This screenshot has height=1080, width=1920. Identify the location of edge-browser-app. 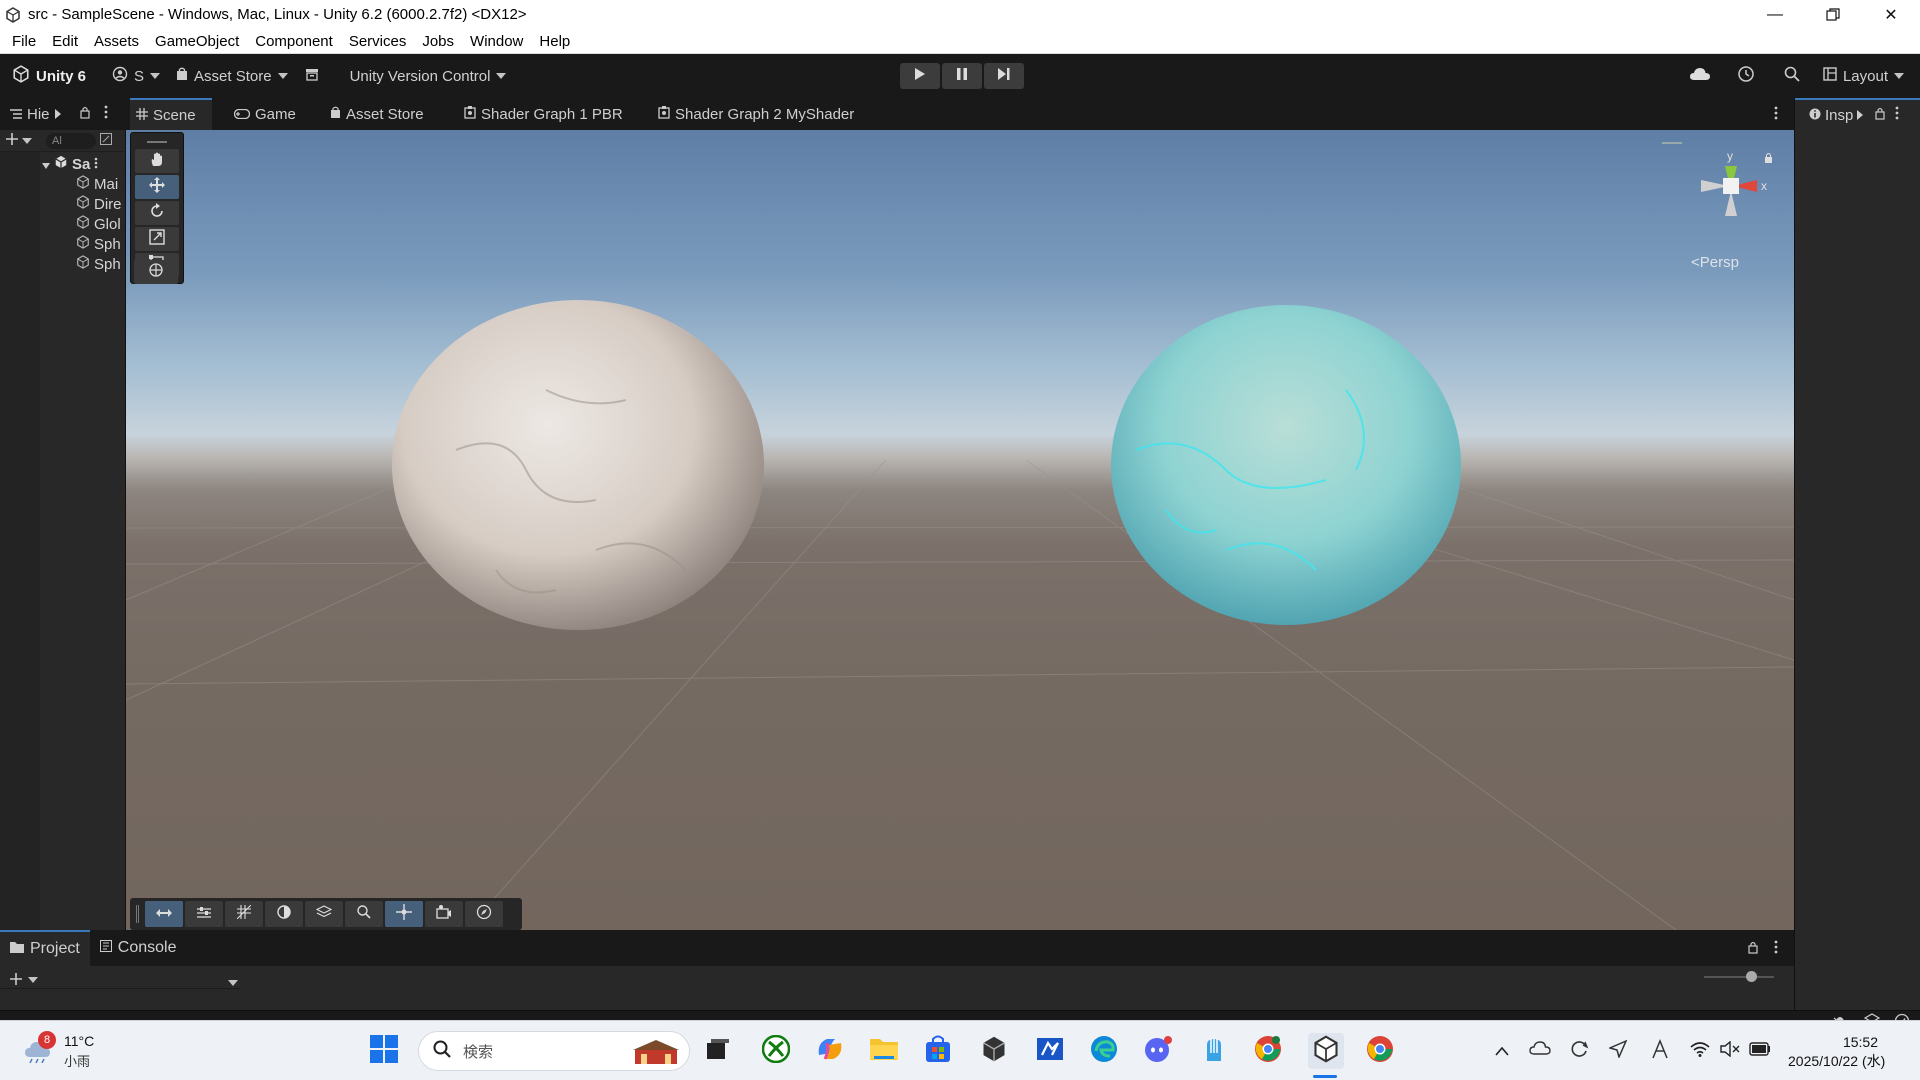
(1104, 1051).